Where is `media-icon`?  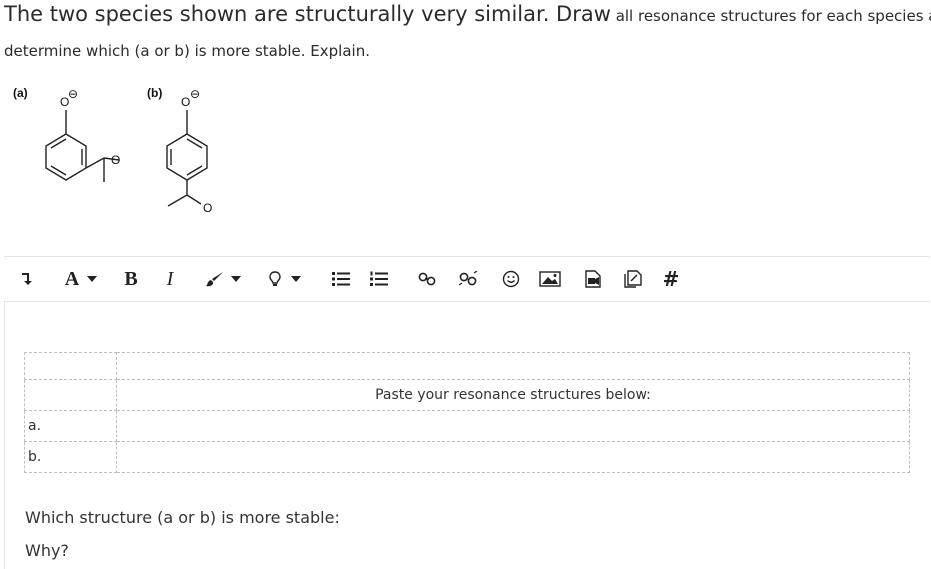 media-icon is located at coordinates (593, 279).